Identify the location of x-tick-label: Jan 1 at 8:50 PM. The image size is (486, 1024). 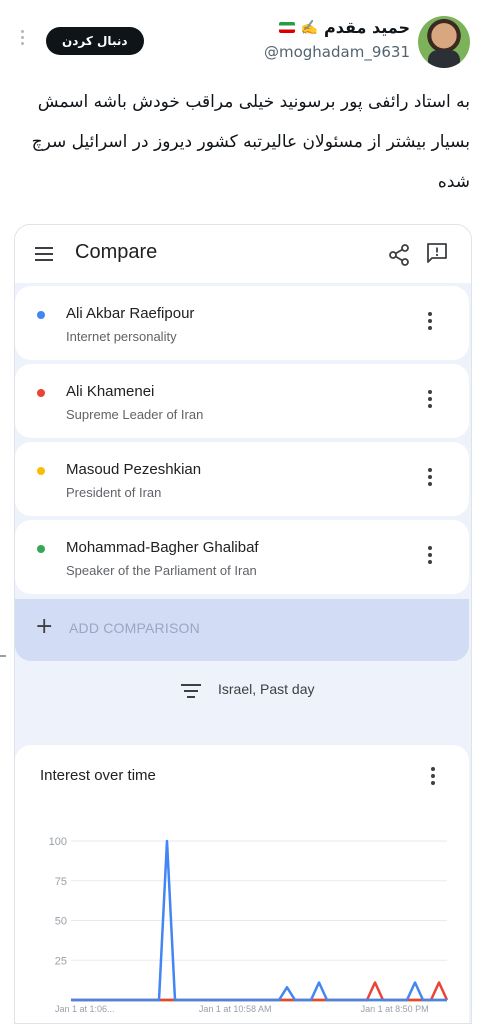
(395, 1009).